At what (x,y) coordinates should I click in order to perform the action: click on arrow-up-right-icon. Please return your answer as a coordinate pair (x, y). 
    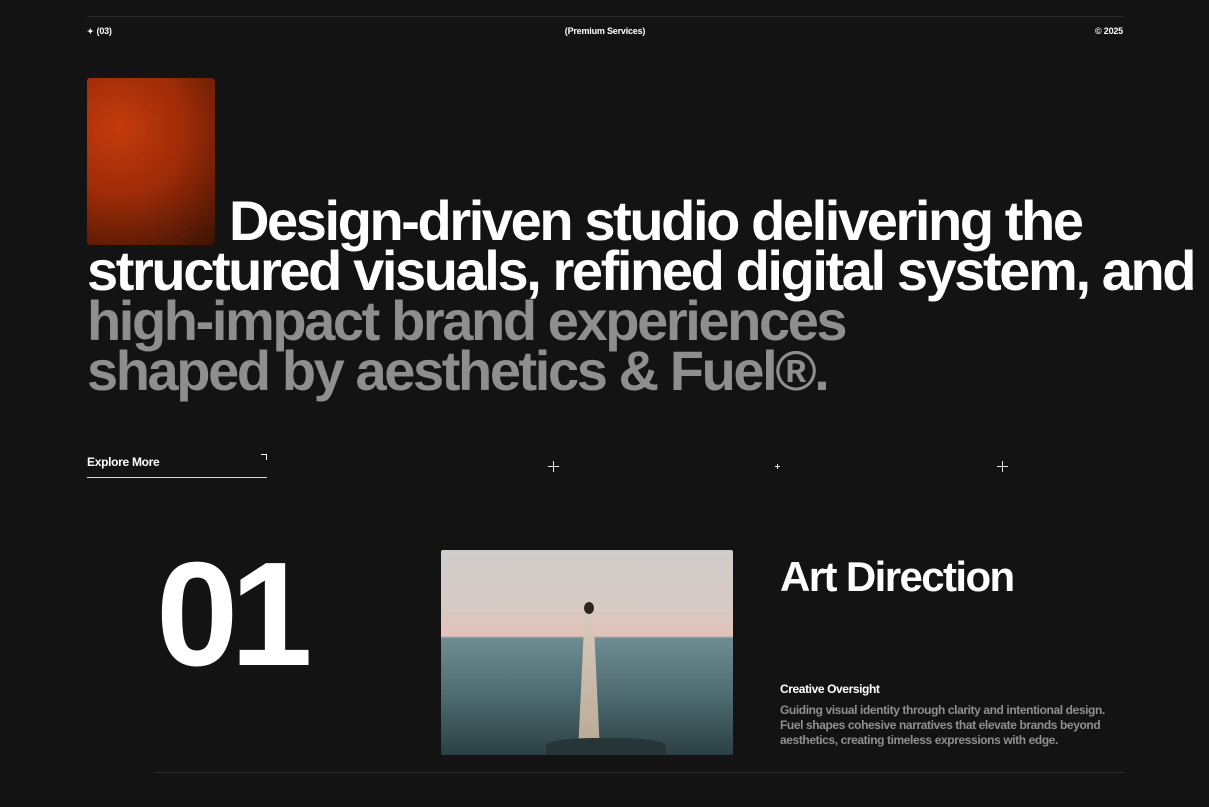
    Looking at the image, I should click on (264, 457).